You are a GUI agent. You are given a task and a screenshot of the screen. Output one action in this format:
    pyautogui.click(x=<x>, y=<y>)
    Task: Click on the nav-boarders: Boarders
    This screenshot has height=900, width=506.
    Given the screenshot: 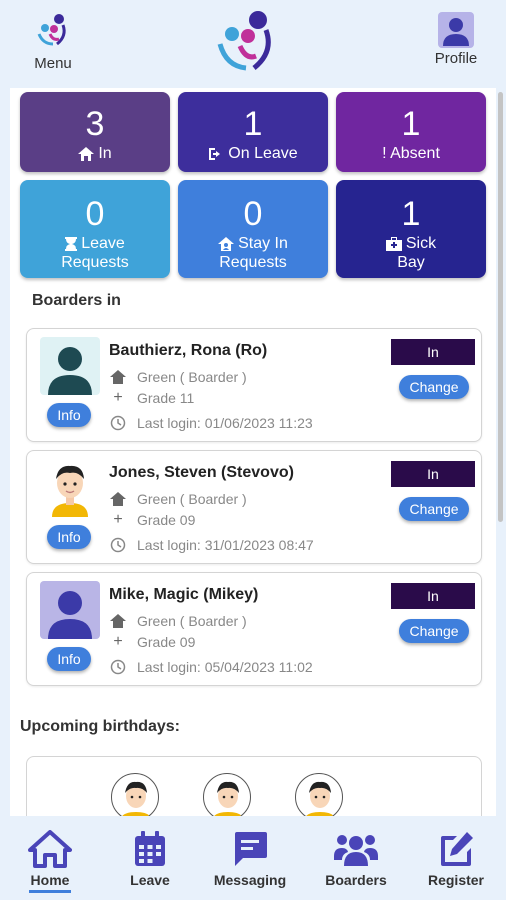 What is the action you would take?
    pyautogui.click(x=356, y=852)
    